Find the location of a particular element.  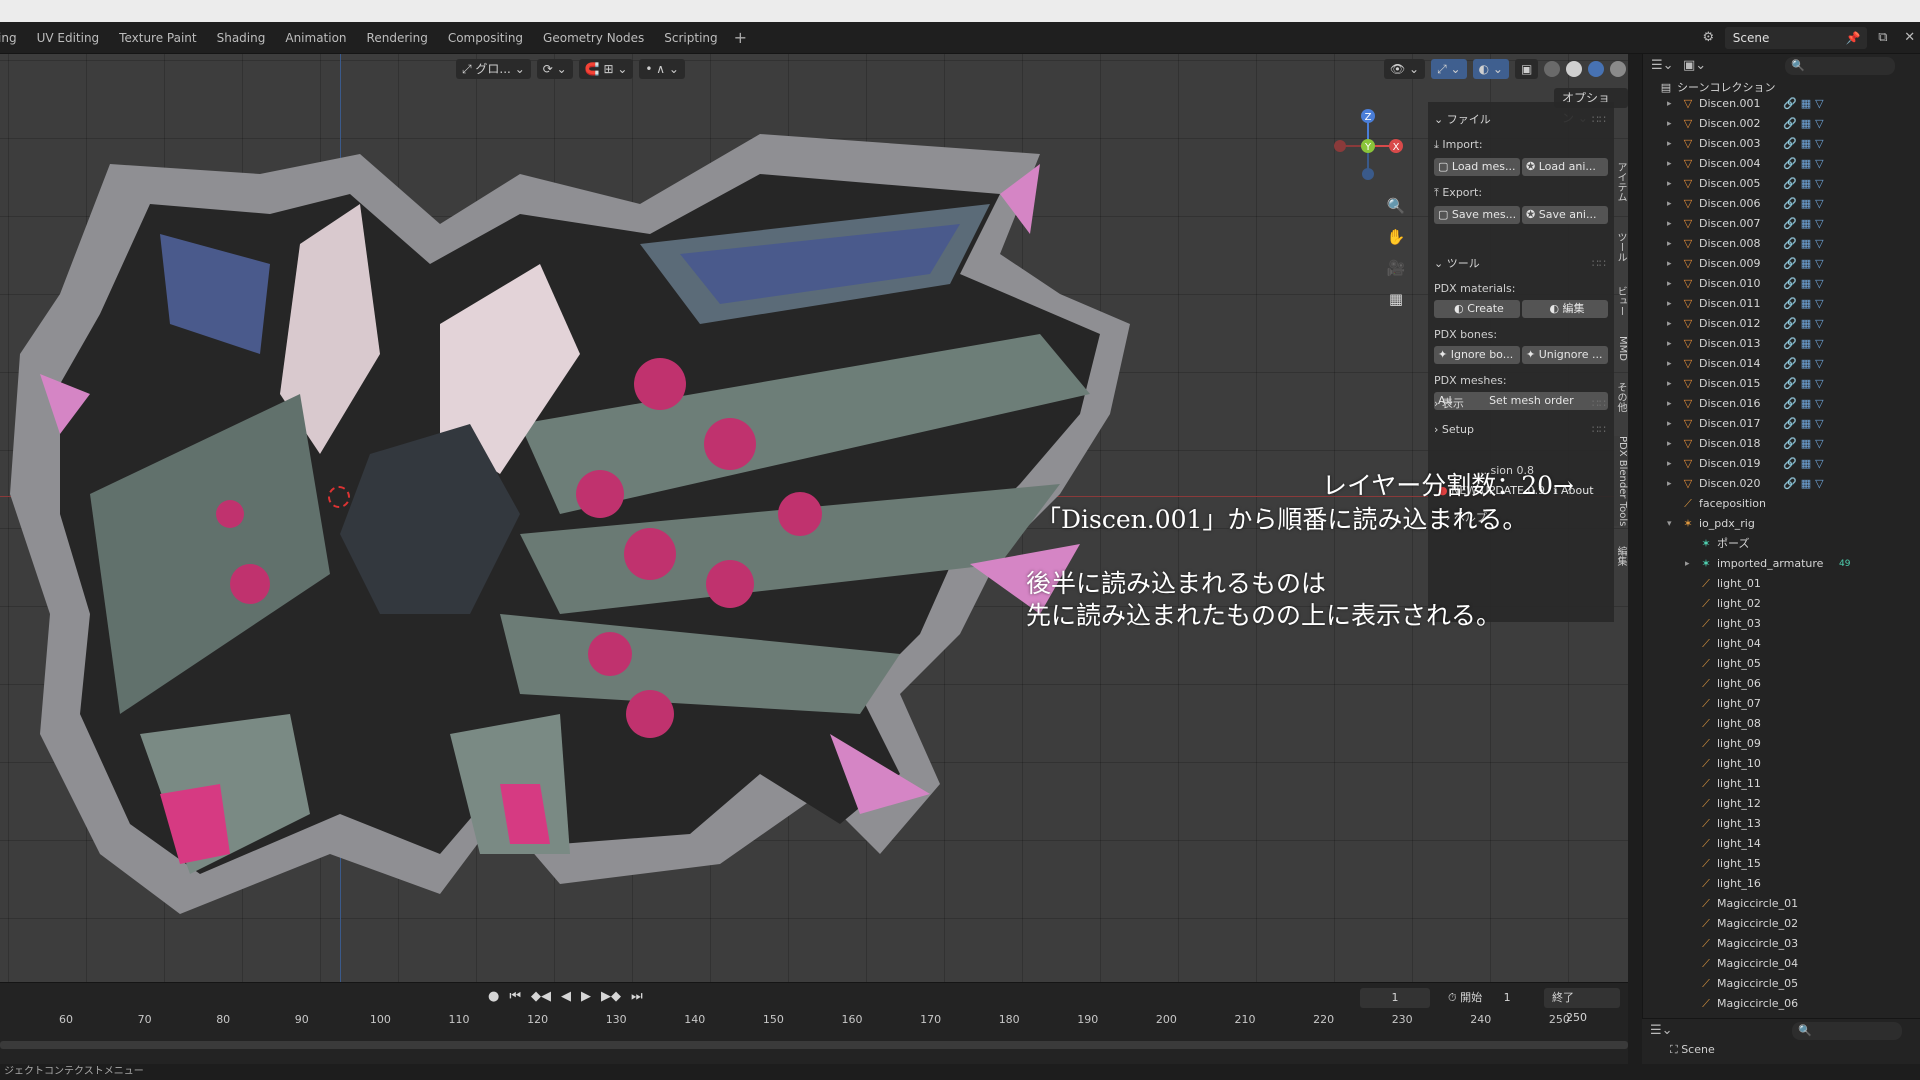

current-frame-field: 1 is located at coordinates (1395, 998).